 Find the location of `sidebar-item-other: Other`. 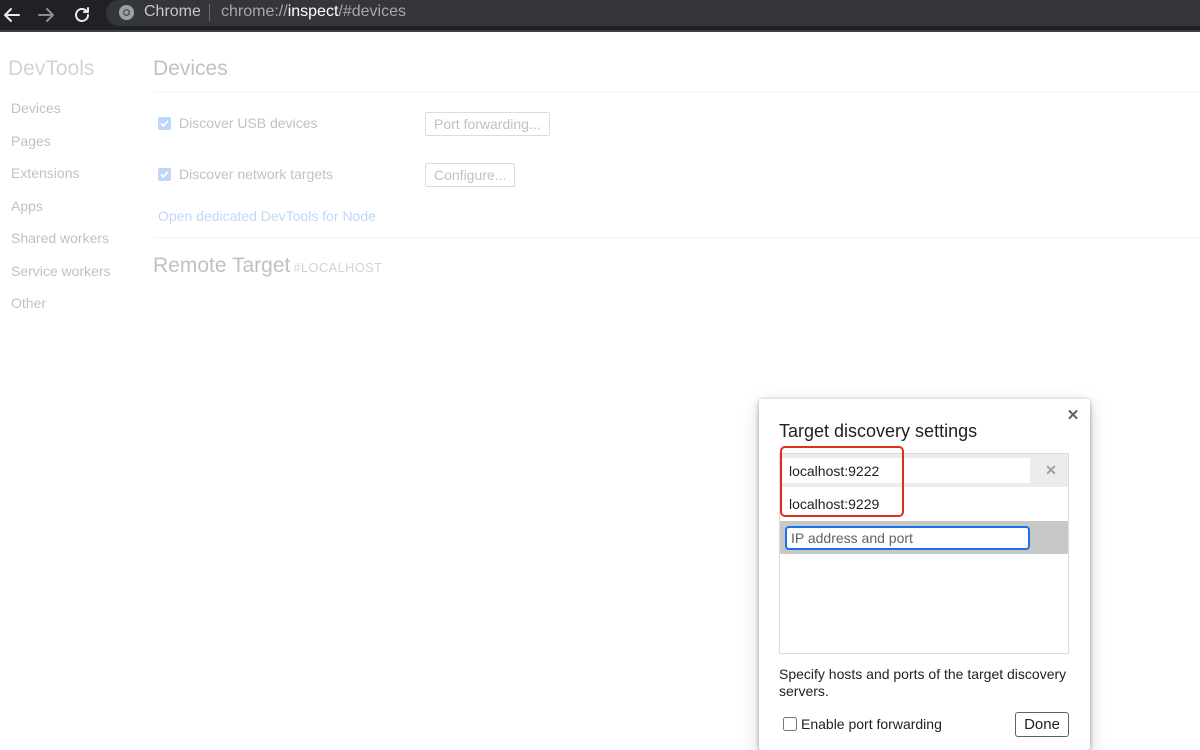

sidebar-item-other: Other is located at coordinates (28, 303).